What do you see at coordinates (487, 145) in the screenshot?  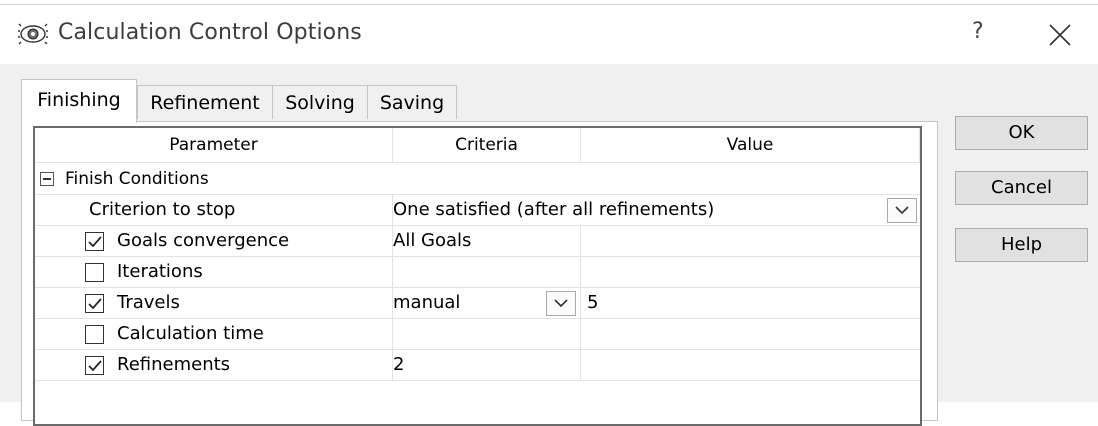 I see `column-header-criteria: Criteria` at bounding box center [487, 145].